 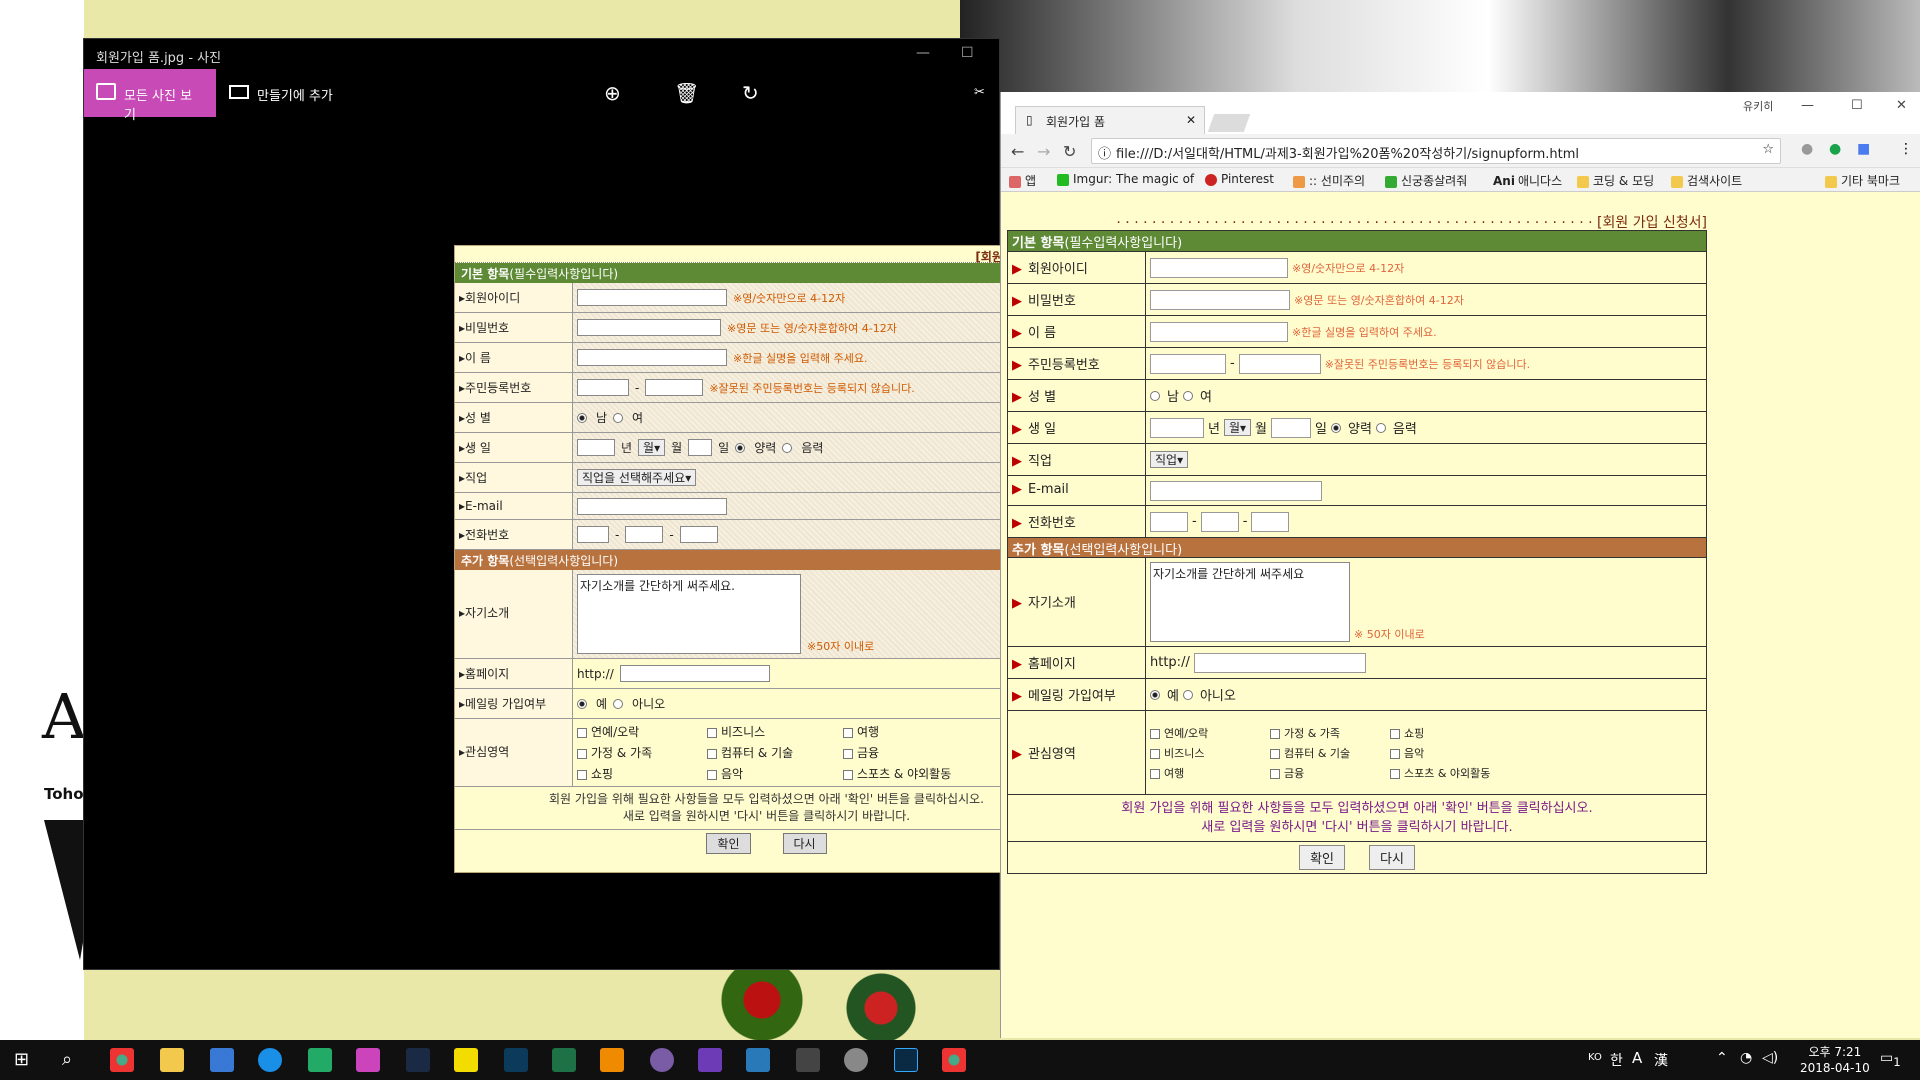 What do you see at coordinates (1835, 1060) in the screenshot?
I see `clock: 오후 7:21 2018-04-10` at bounding box center [1835, 1060].